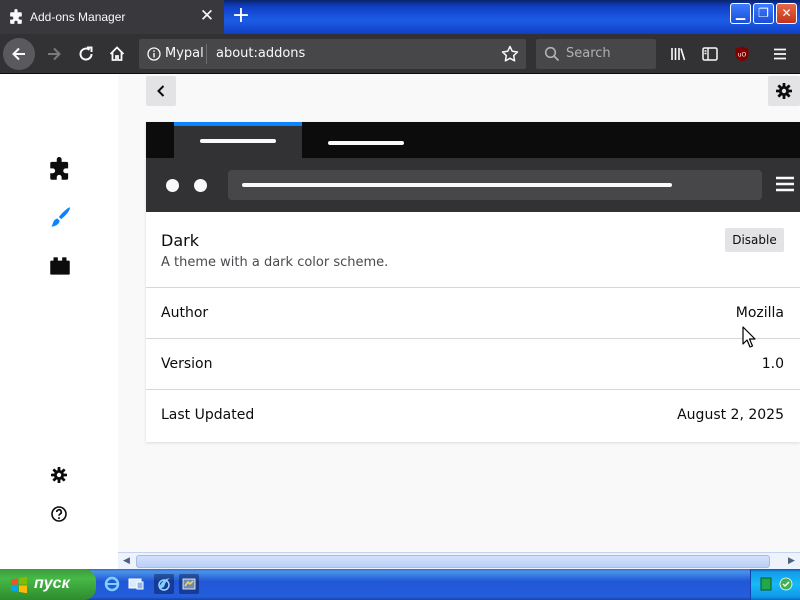 The image size is (800, 600). I want to click on start-label: пуск, so click(52, 583).